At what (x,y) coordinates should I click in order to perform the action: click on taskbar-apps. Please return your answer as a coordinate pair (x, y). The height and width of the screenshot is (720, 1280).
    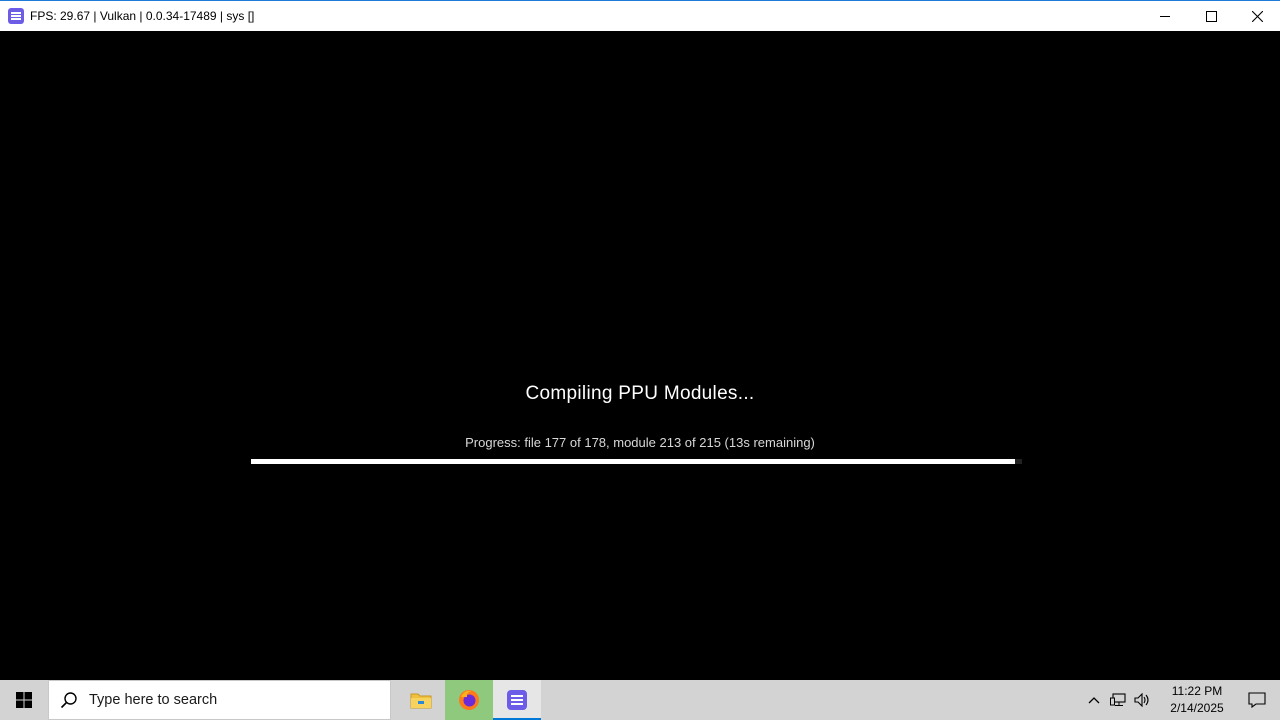
    Looking at the image, I should click on (469, 700).